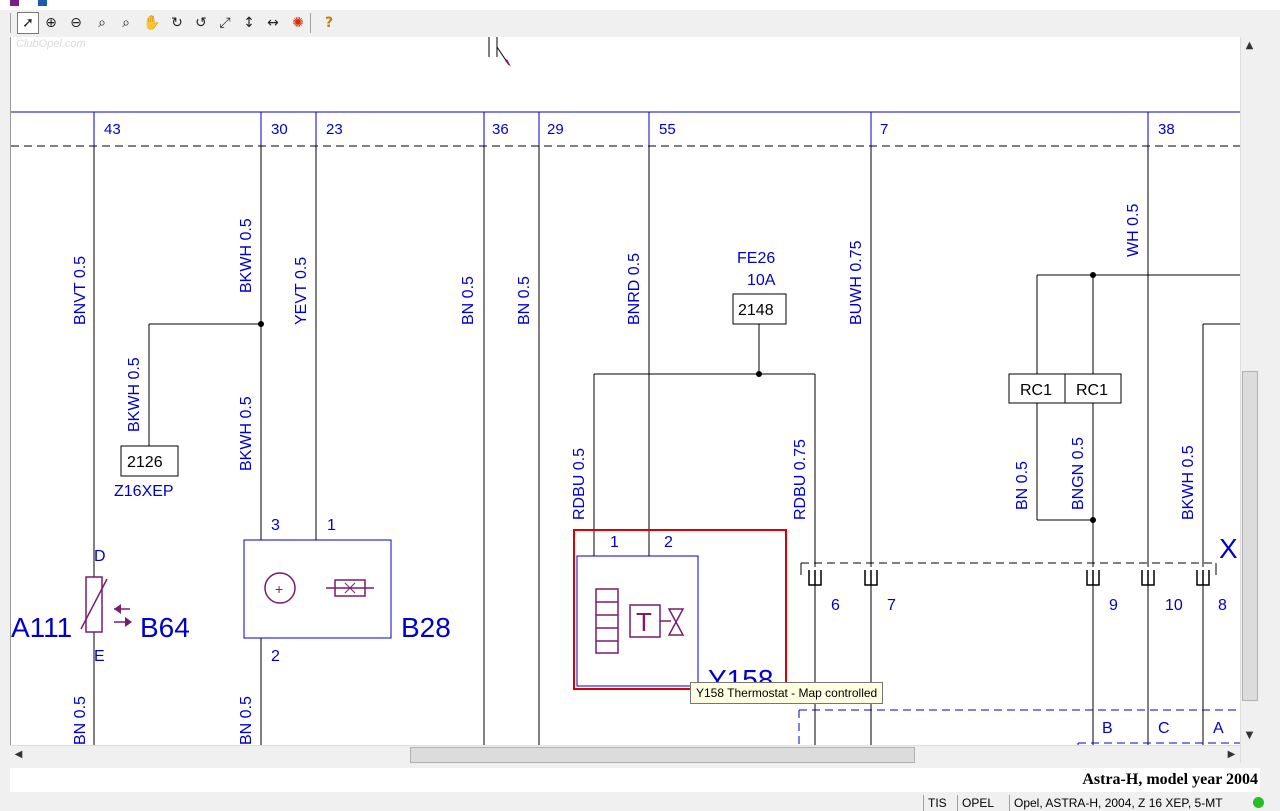 The width and height of the screenshot is (1280, 811). I want to click on scroll-down-icon: ▼, so click(1249, 735).